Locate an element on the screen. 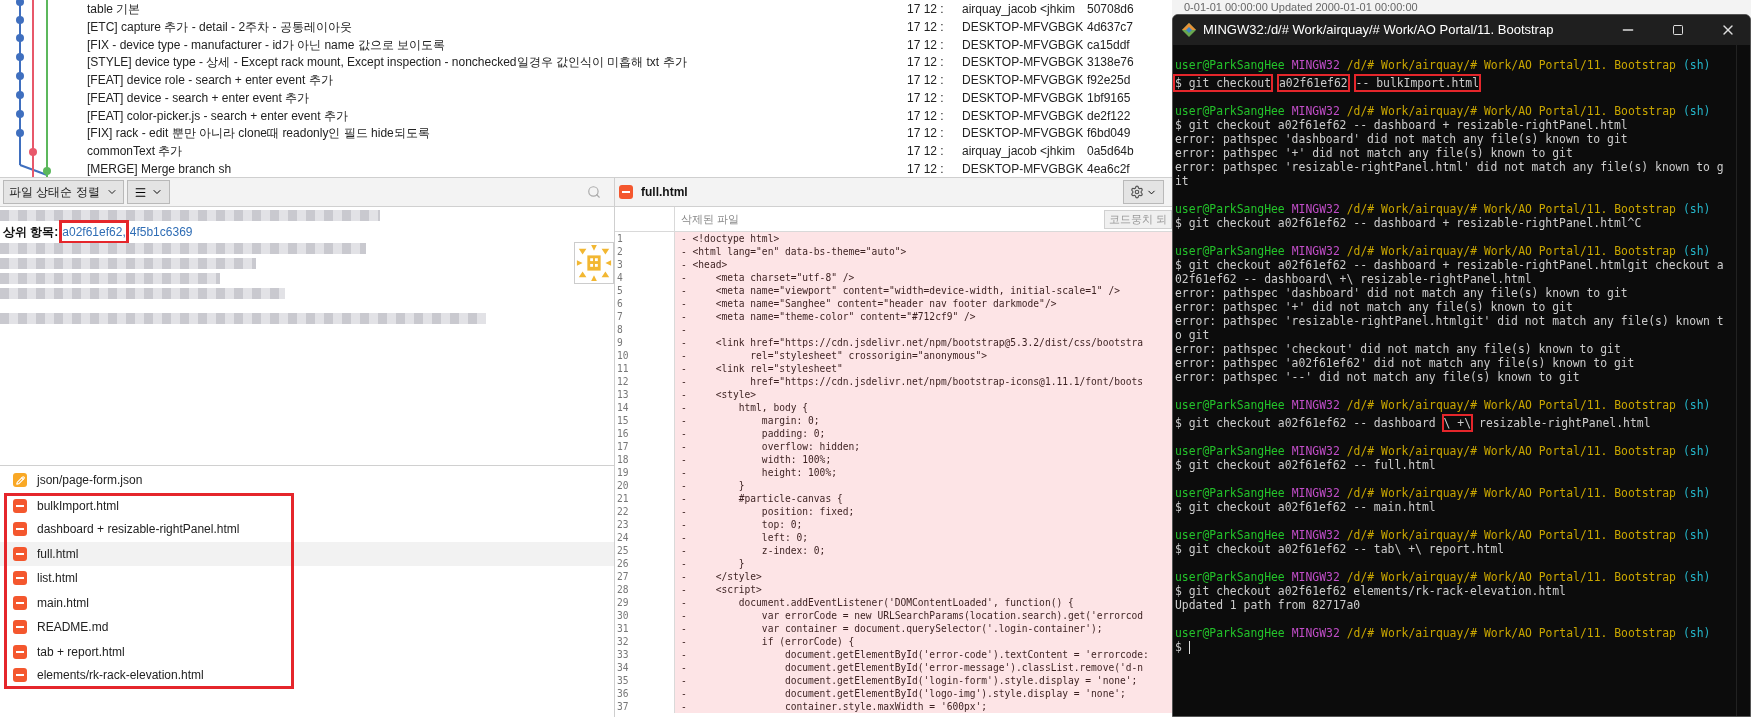 This screenshot has height=717, width=1751. commit-hash: 4ea6c2f is located at coordinates (1108, 169).